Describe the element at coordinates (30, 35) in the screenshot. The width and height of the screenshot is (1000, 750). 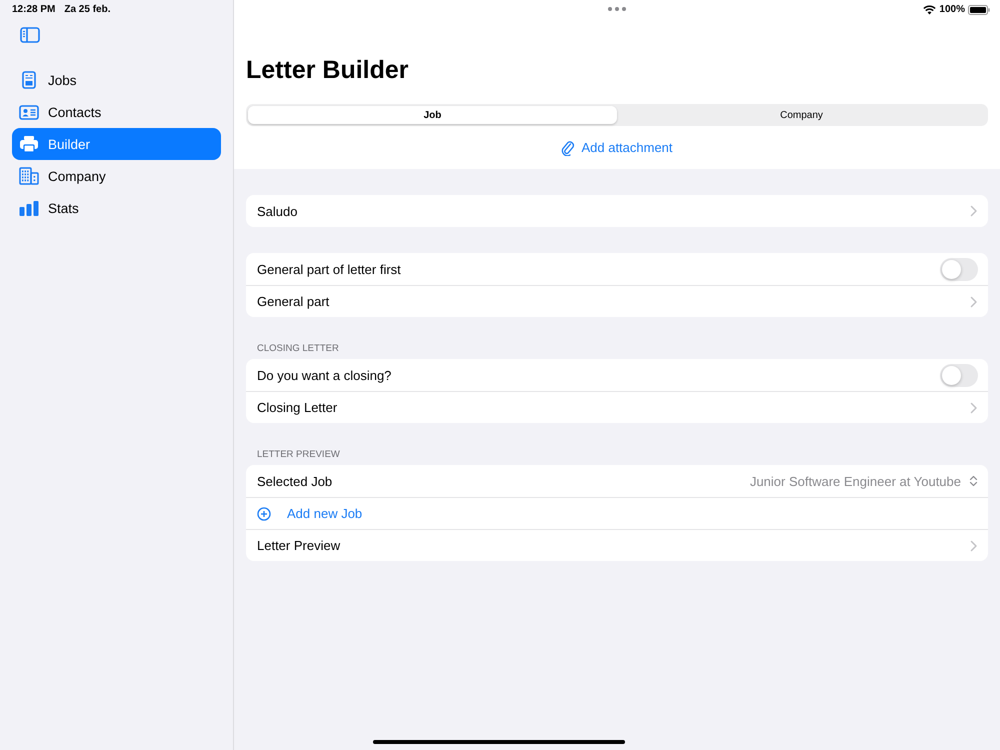
I see `sidebar-toggle-icon` at that location.